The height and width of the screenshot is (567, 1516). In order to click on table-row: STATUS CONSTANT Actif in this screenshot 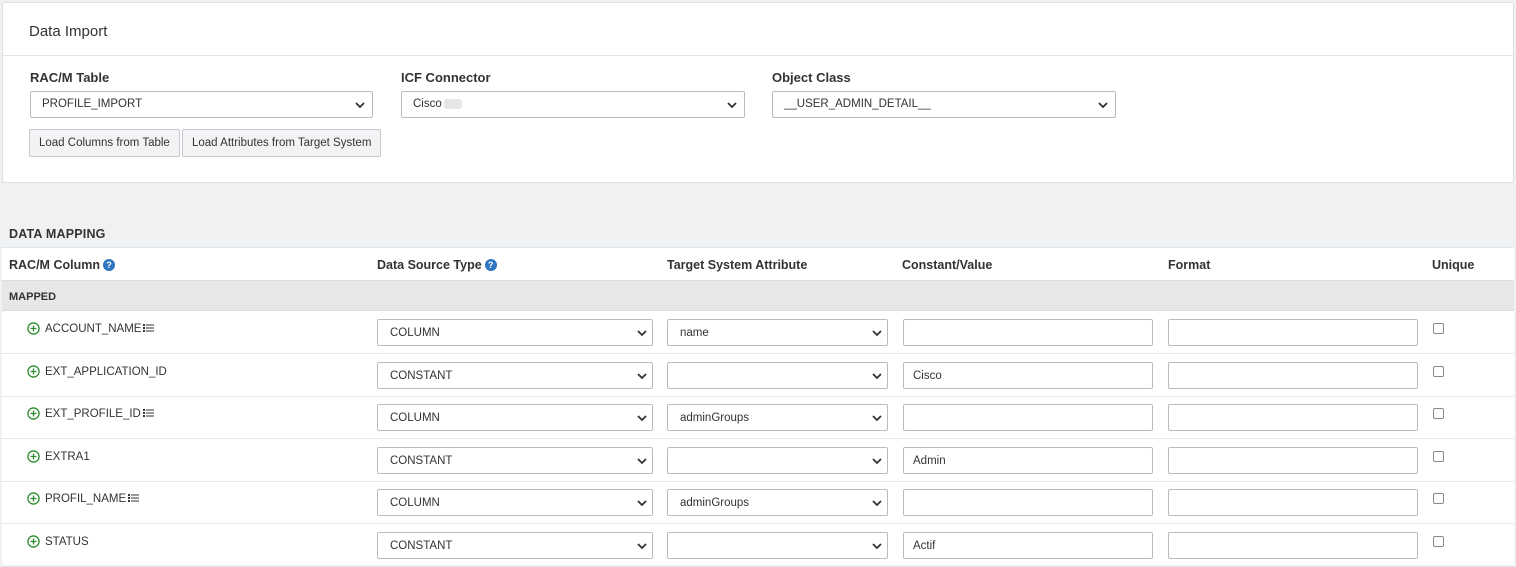, I will do `click(758, 546)`.